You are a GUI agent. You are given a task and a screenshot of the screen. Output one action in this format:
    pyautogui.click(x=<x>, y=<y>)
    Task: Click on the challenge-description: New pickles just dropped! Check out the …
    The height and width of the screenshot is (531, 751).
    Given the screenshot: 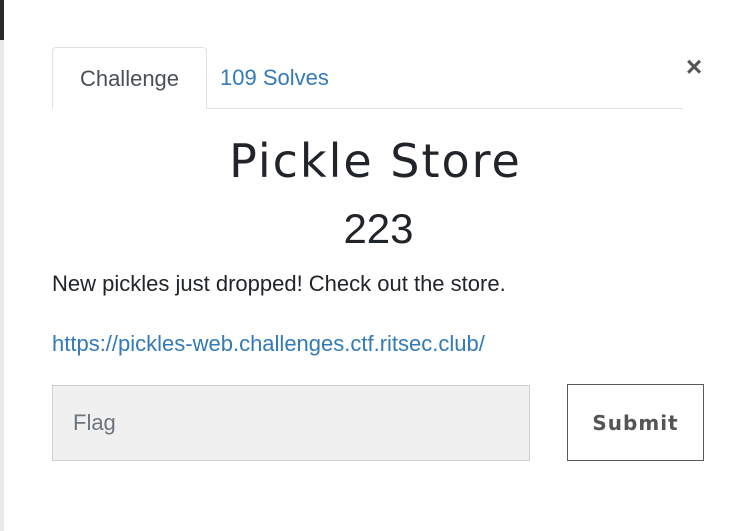 What is the action you would take?
    pyautogui.click(x=279, y=283)
    